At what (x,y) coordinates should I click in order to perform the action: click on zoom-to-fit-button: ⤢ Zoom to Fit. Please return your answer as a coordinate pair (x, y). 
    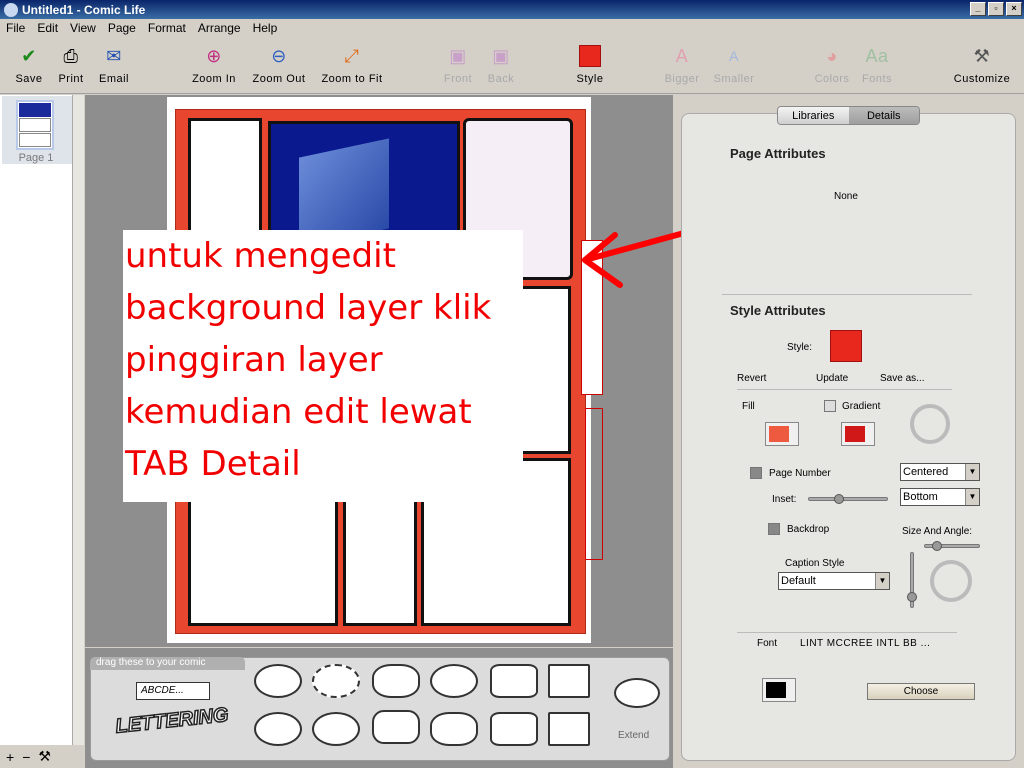
    Looking at the image, I should click on (352, 64).